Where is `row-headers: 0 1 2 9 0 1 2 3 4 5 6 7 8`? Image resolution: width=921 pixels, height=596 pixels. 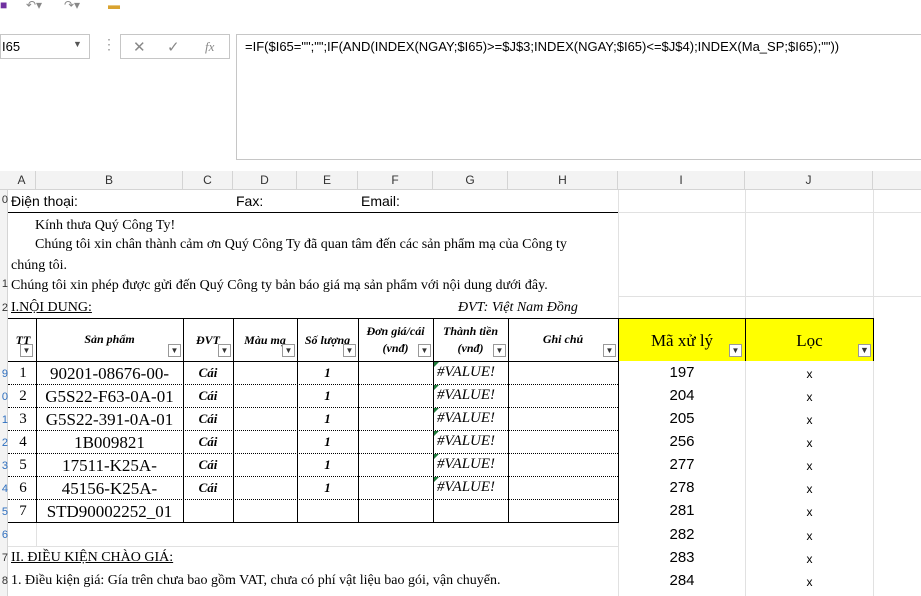 row-headers: 0 1 2 9 0 1 2 3 4 5 6 7 8 is located at coordinates (4, 393).